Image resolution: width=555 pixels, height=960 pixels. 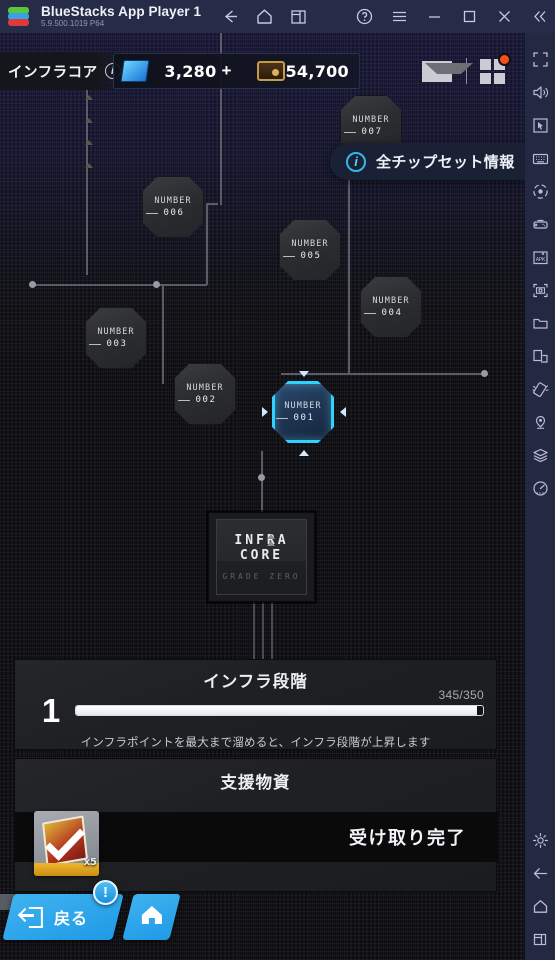 What do you see at coordinates (303, 412) in the screenshot?
I see `chipset-node-001-selected: NUMBER 001` at bounding box center [303, 412].